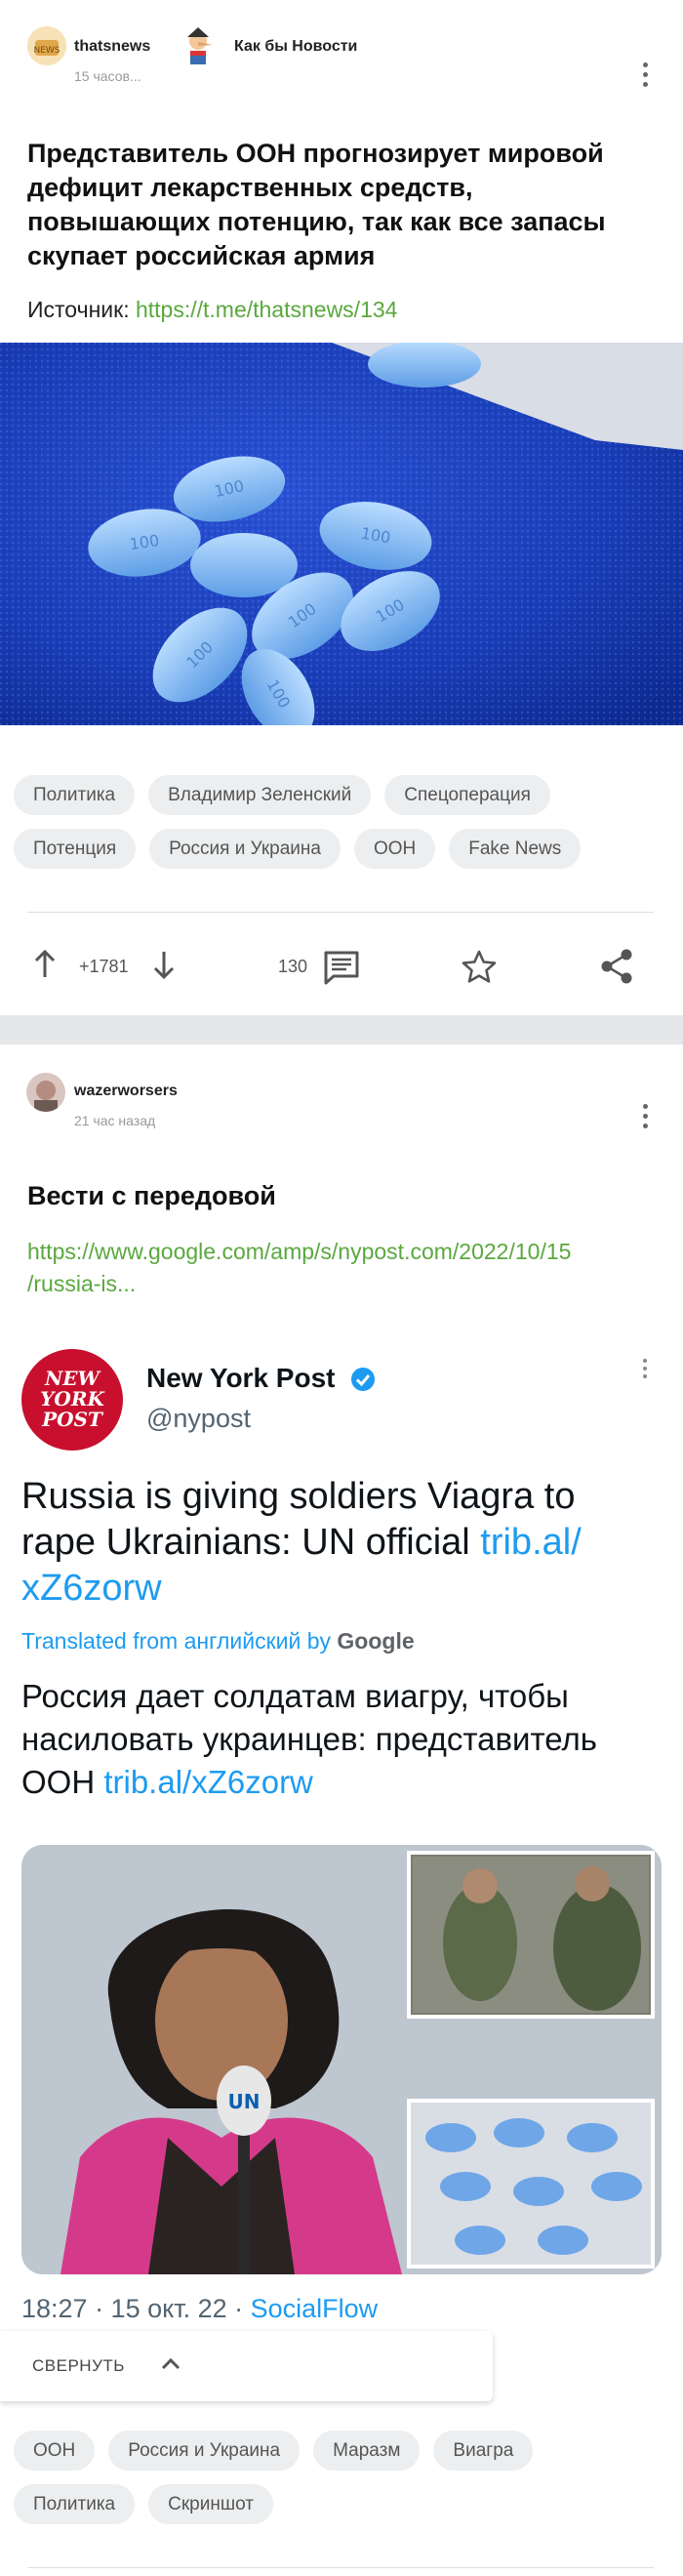 This screenshot has width=683, height=2576. Describe the element at coordinates (198, 1418) in the screenshot. I see `tweet-handle: @nypost` at that location.